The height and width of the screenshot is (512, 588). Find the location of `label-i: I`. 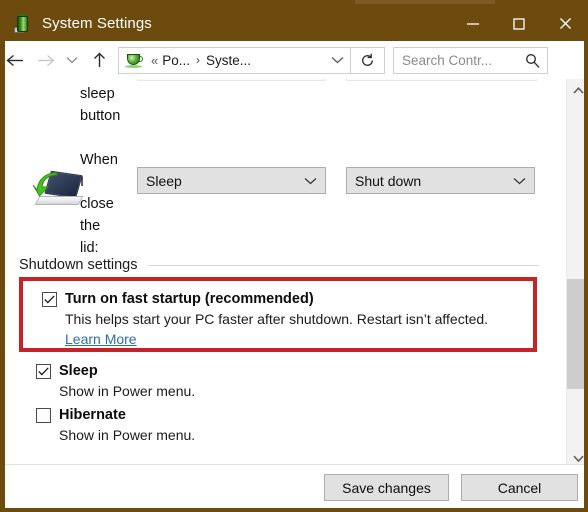

label-i: I is located at coordinates (82, 182).